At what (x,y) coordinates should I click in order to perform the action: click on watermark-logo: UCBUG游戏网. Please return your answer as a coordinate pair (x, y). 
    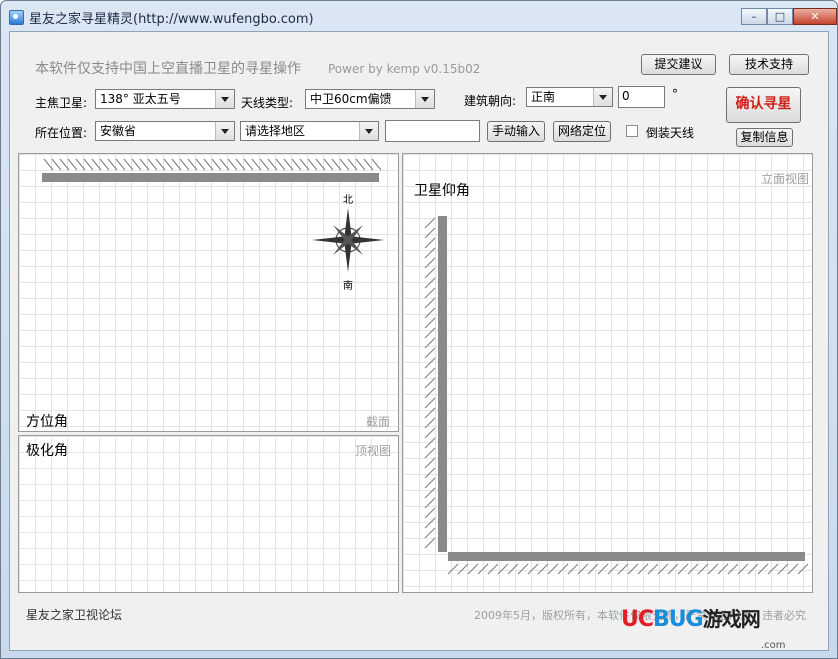
    Looking at the image, I should click on (691, 617).